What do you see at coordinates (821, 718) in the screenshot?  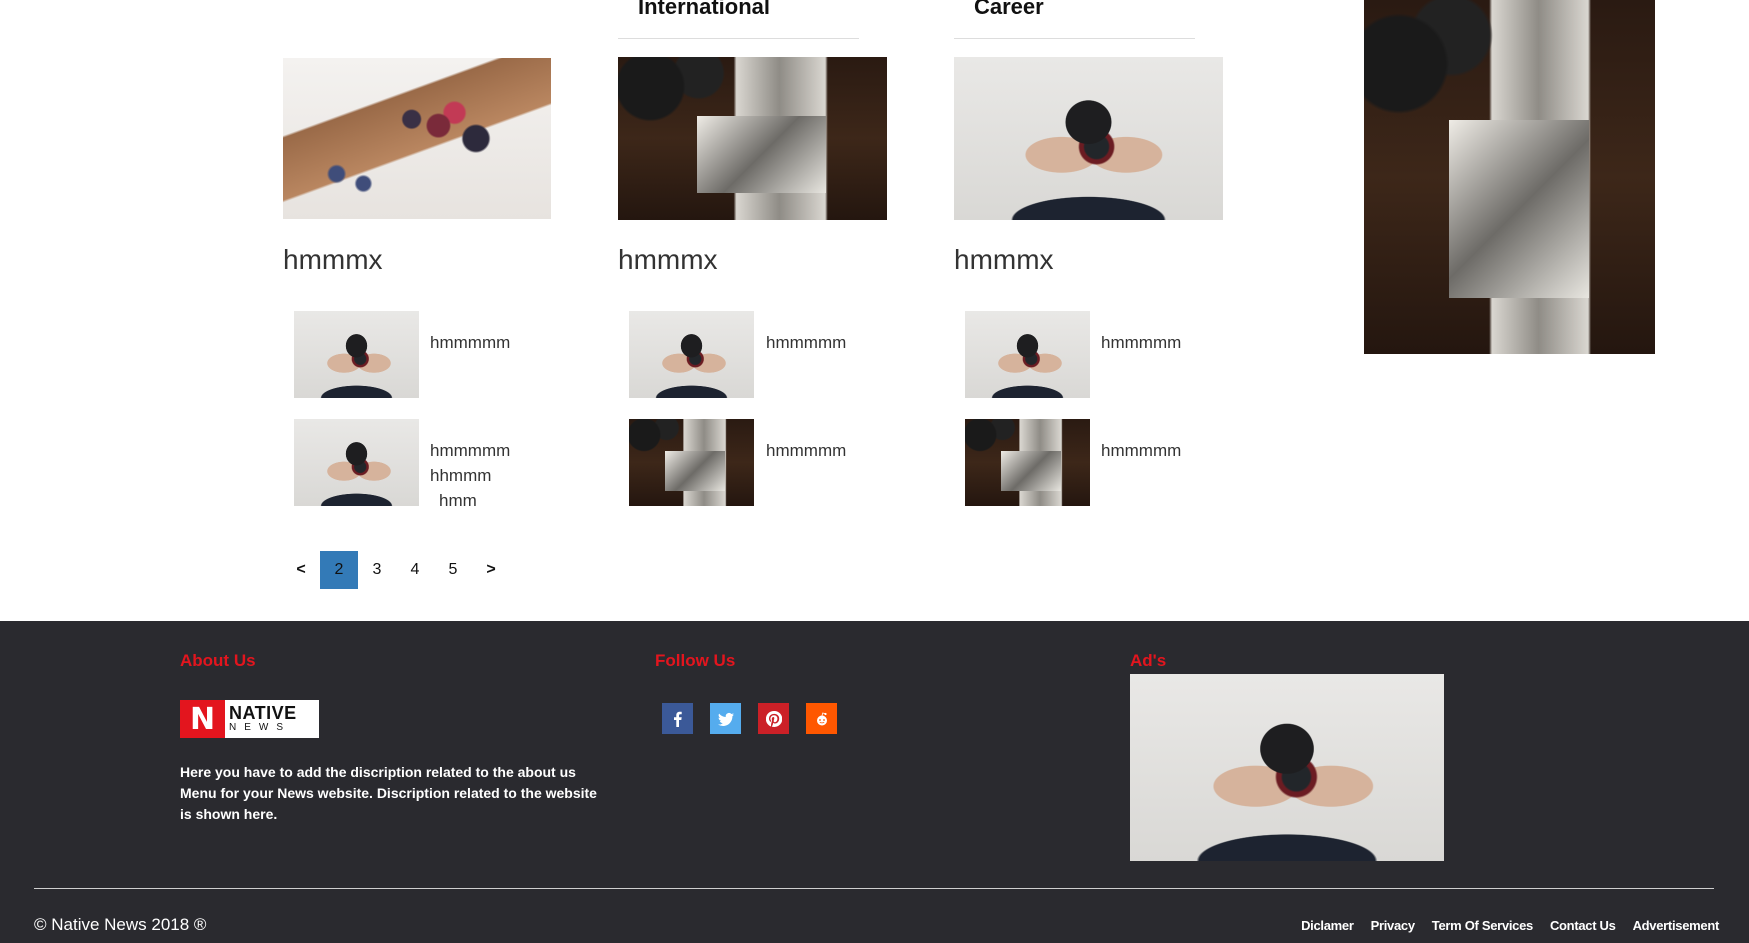 I see `reddit-icon` at bounding box center [821, 718].